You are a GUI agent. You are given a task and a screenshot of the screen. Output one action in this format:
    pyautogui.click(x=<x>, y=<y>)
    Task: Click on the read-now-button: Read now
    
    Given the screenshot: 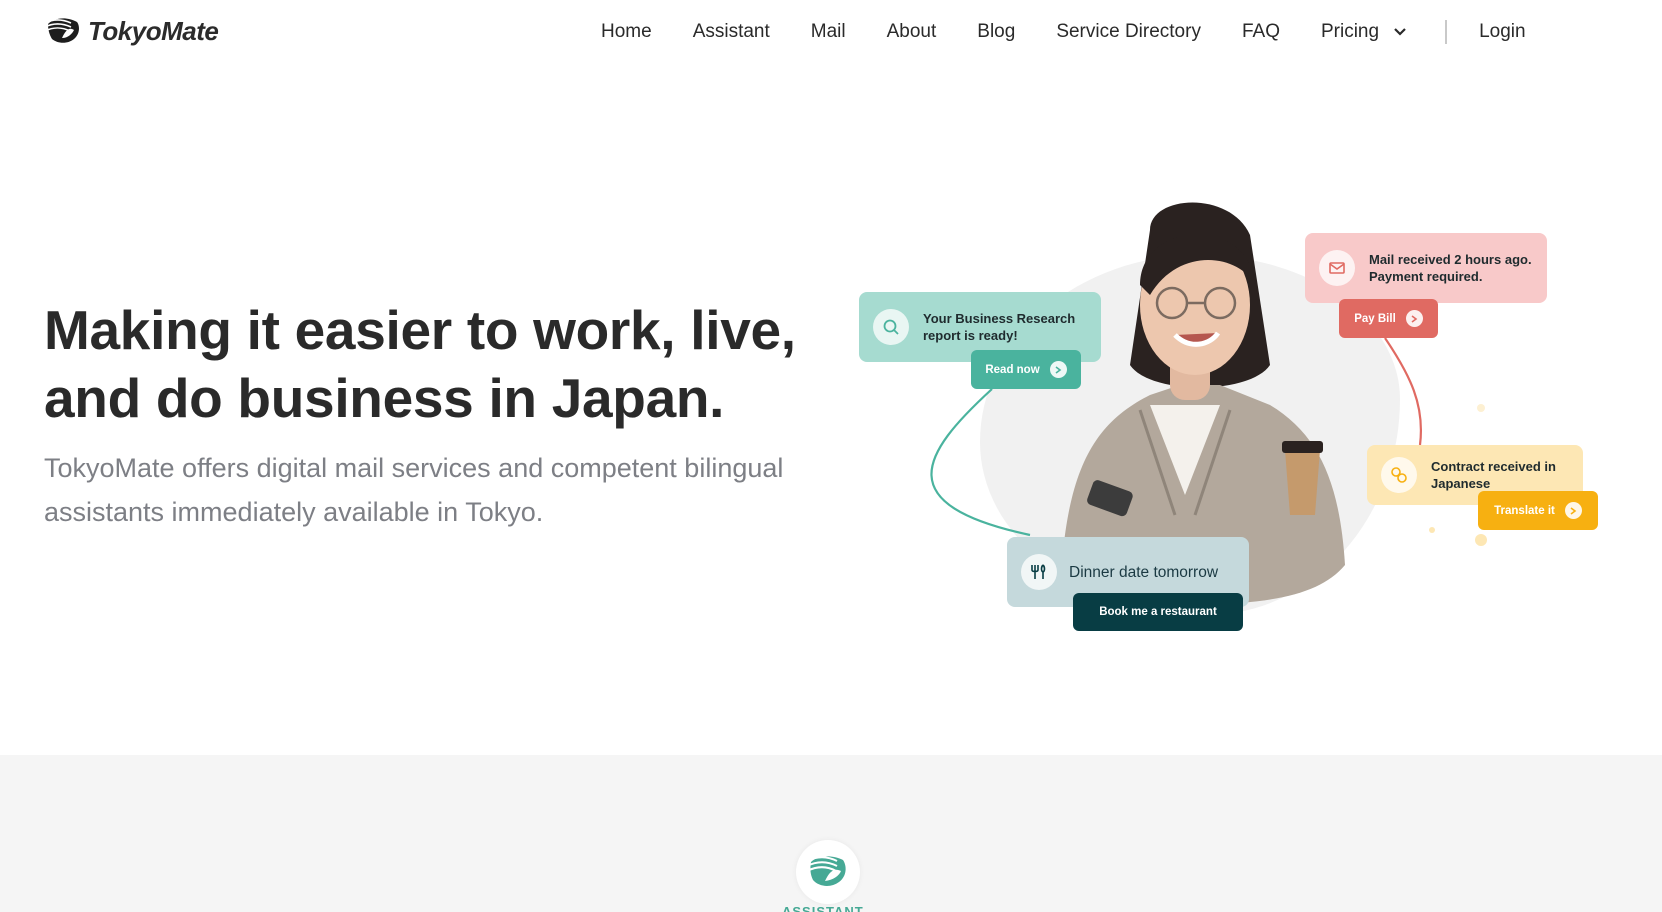 What is the action you would take?
    pyautogui.click(x=1026, y=369)
    